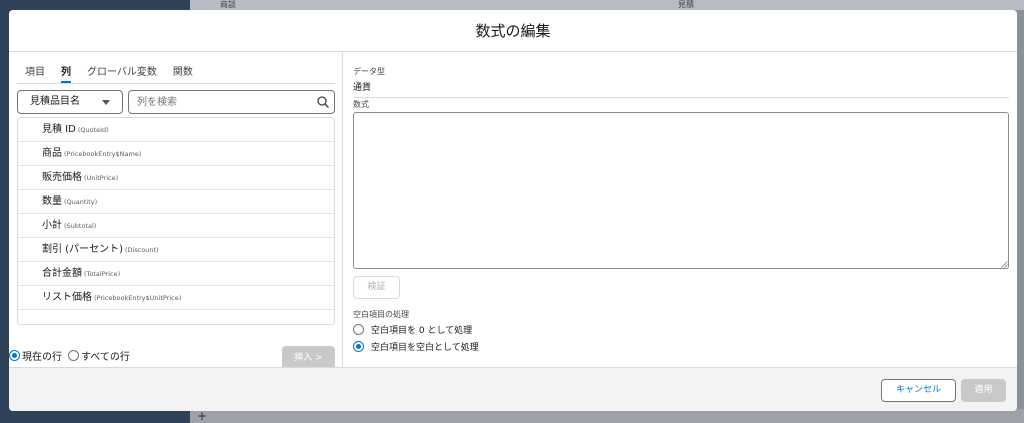 The height and width of the screenshot is (423, 1024). Describe the element at coordinates (101, 178) in the screenshot. I see `field-api-name: (UnitPrice)` at that location.